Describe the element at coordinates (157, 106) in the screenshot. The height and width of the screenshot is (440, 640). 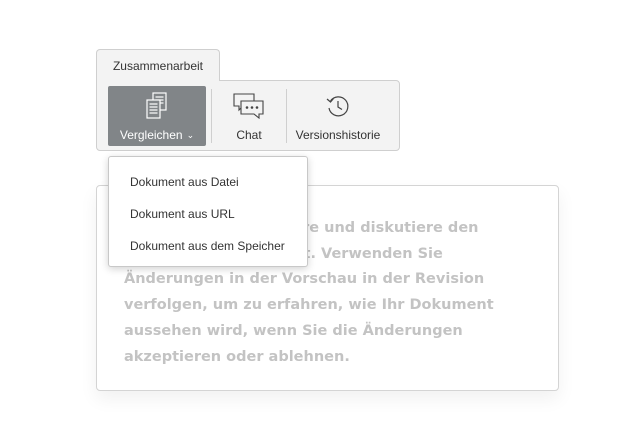
I see `compare-documents-icon` at that location.